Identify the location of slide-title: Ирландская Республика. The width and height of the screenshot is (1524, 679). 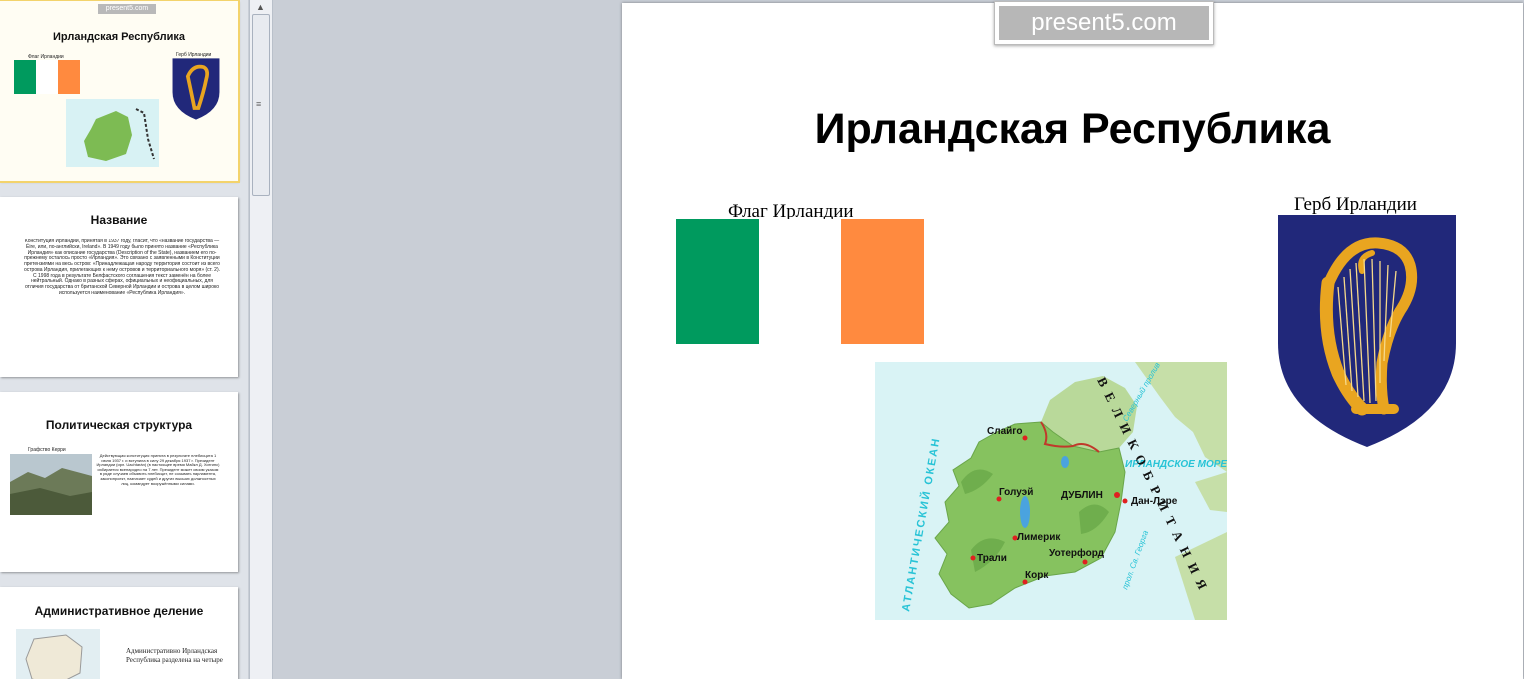
(1072, 129).